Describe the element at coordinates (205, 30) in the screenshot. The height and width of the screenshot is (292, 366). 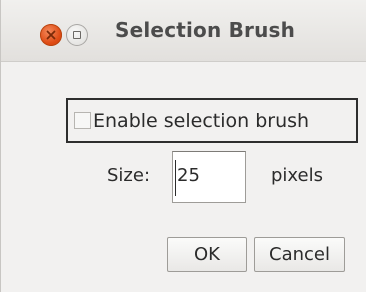
I see `window-title: Selection Brush` at that location.